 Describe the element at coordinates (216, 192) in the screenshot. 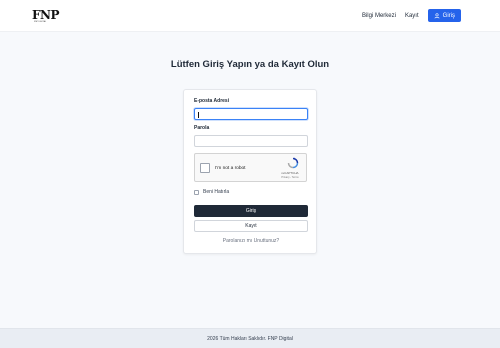

I see `remember-label: Beni Hatırla` at that location.